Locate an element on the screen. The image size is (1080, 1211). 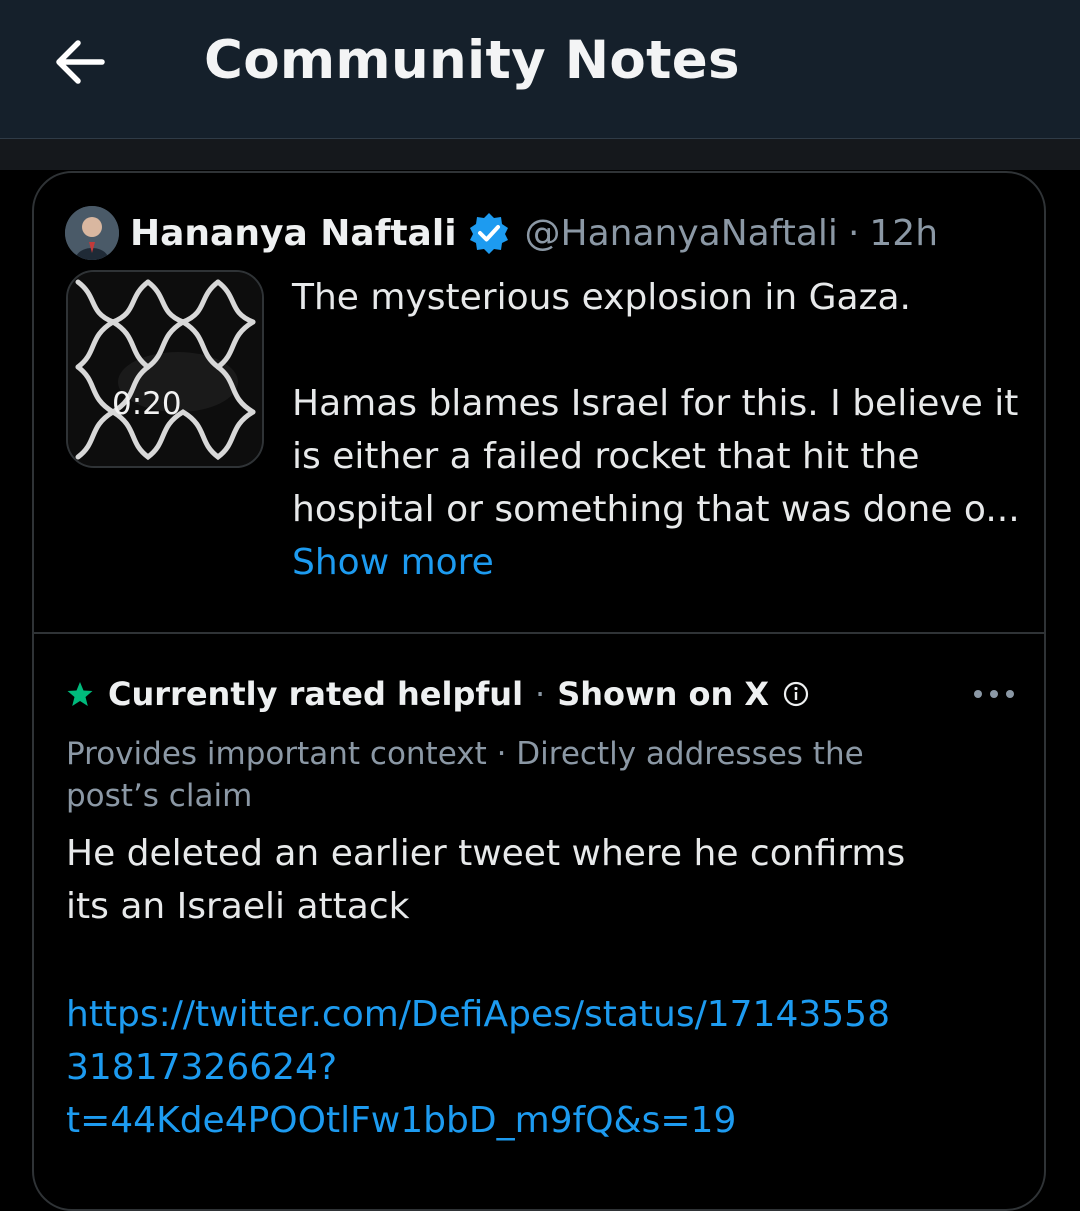
back-button is located at coordinates (80, 62).